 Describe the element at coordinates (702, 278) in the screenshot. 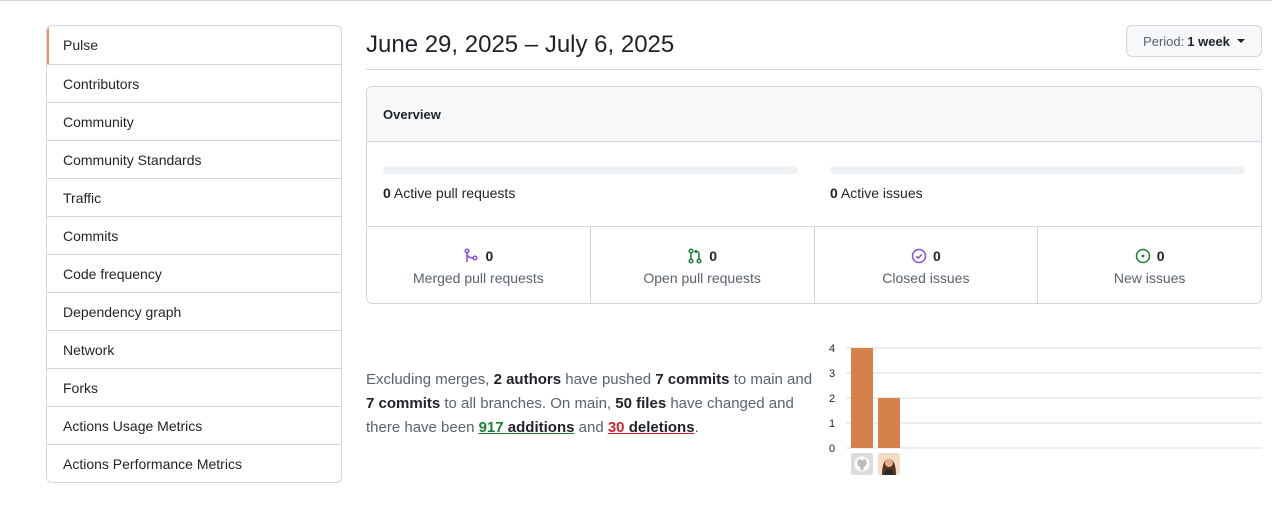

I see `open-pull-requests-label: Open pull requests` at that location.